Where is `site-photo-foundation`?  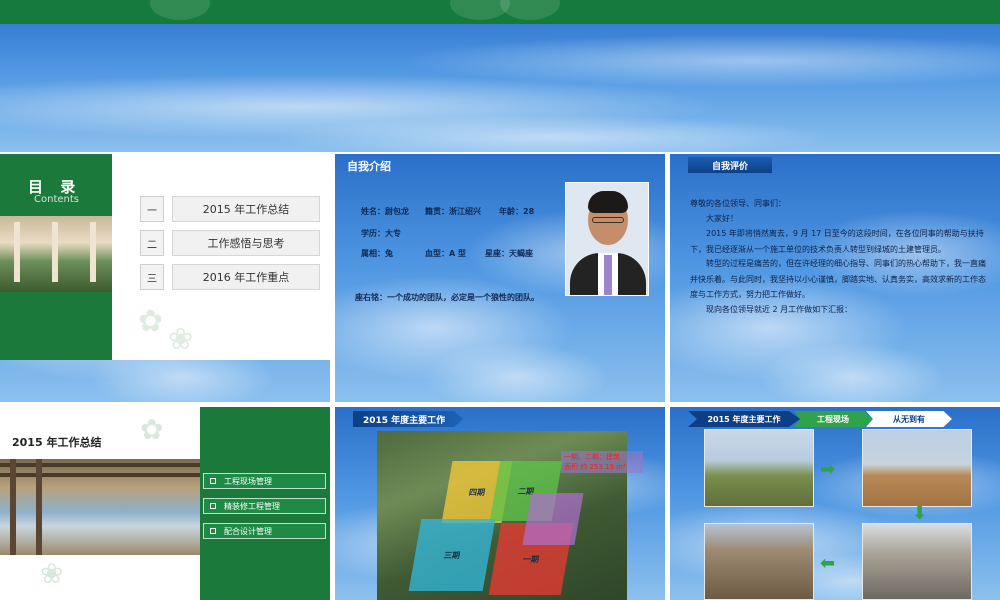
site-photo-foundation is located at coordinates (917, 561).